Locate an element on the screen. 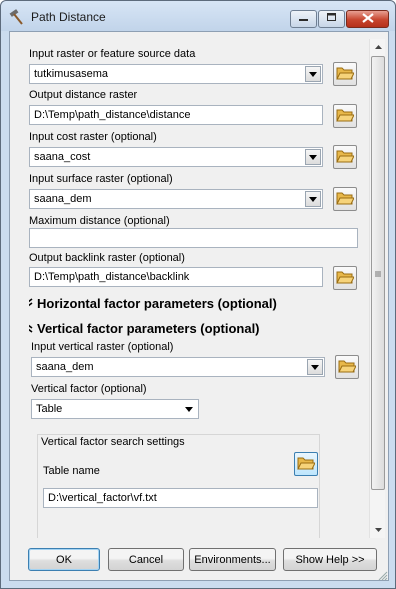  scrollbar-thumb is located at coordinates (378, 273).